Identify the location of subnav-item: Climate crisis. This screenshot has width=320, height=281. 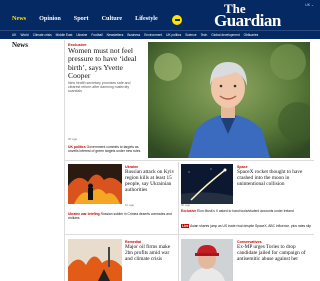
(42, 35).